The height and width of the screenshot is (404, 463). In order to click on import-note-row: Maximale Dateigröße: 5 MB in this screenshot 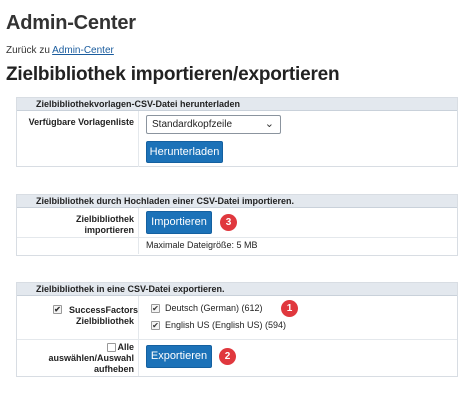, I will do `click(237, 246)`.